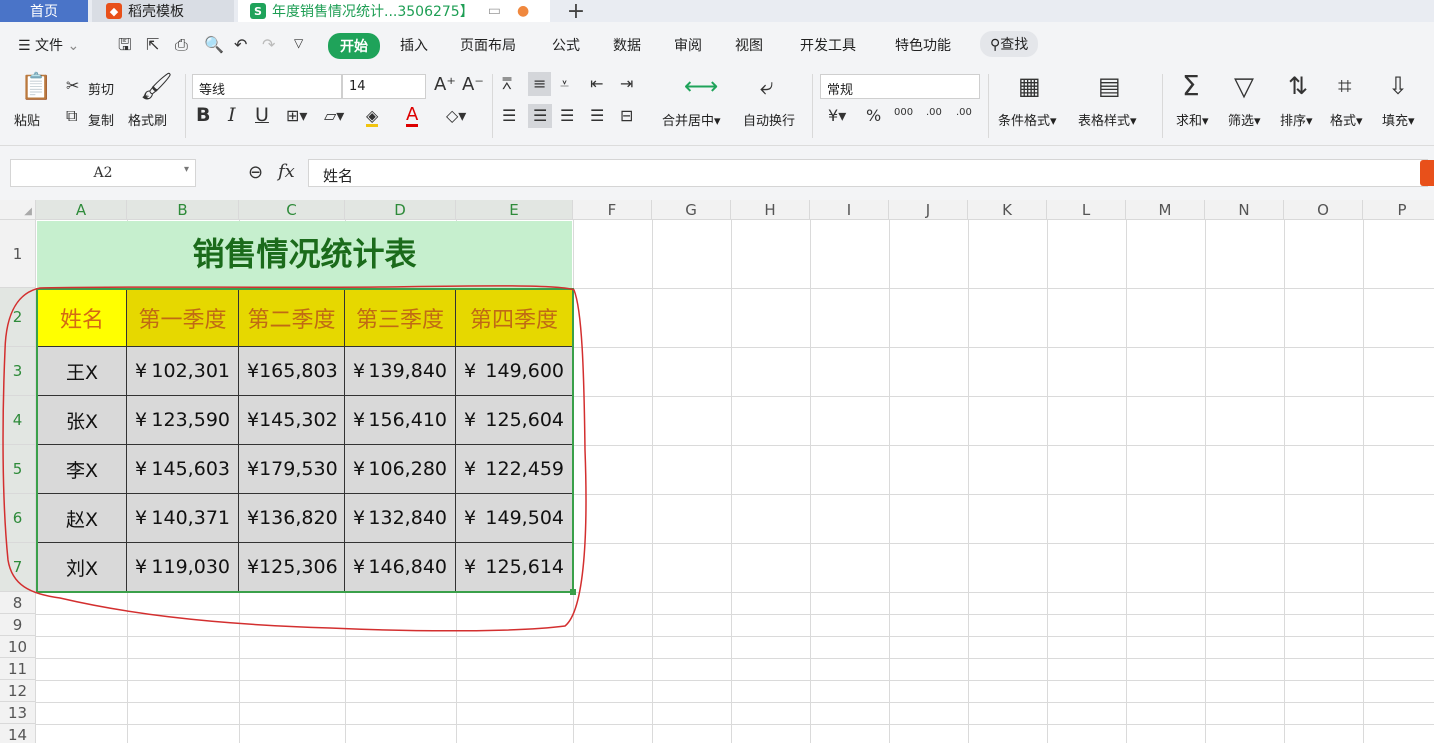  Describe the element at coordinates (507, 84) in the screenshot. I see `align-top-icon: ⩞` at that location.